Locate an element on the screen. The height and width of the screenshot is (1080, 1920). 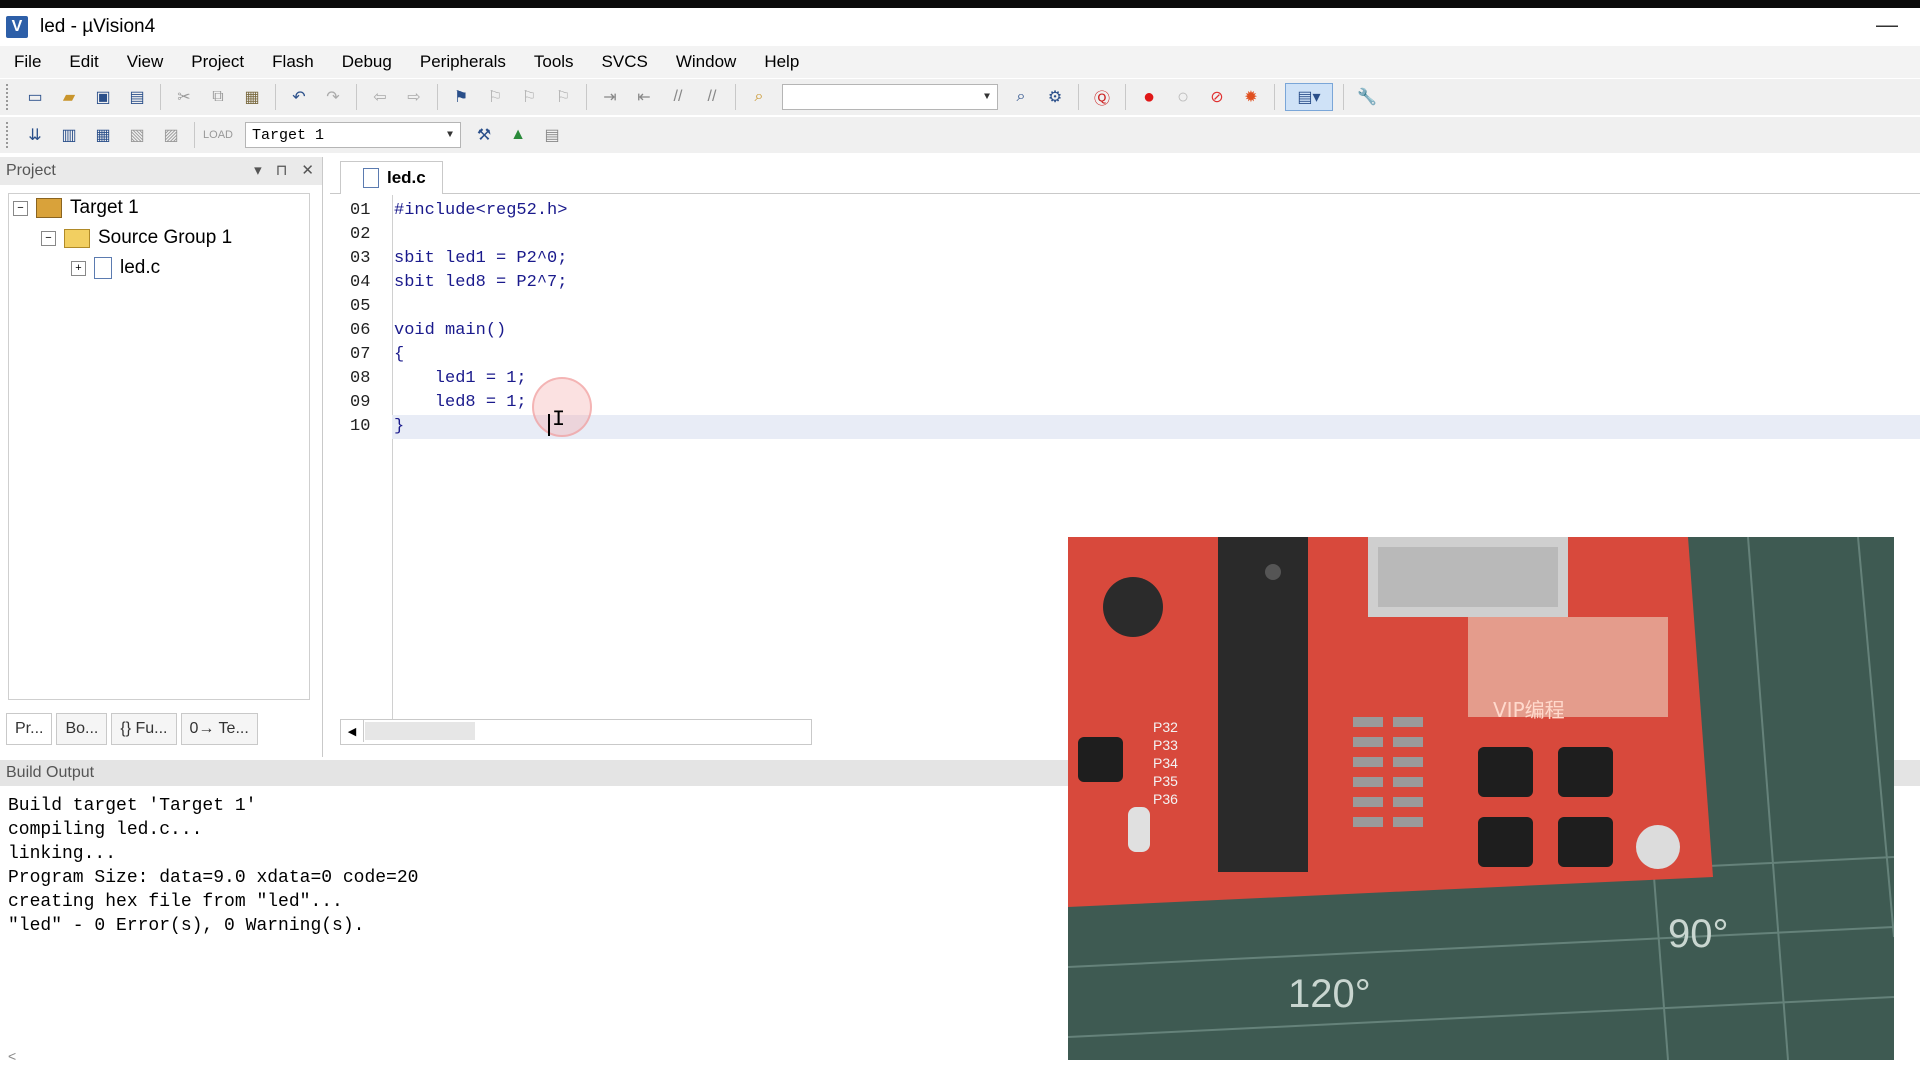
target-select: Target 1 ▼ is located at coordinates (353, 135).